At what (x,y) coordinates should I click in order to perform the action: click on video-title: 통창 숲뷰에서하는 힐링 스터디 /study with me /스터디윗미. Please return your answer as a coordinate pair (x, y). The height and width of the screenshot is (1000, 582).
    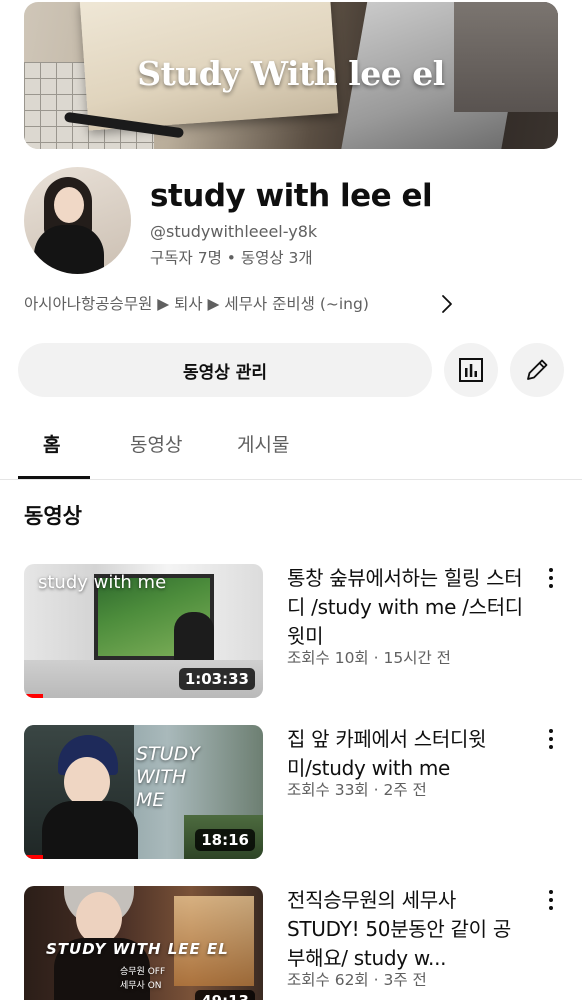
    Looking at the image, I should click on (407, 607).